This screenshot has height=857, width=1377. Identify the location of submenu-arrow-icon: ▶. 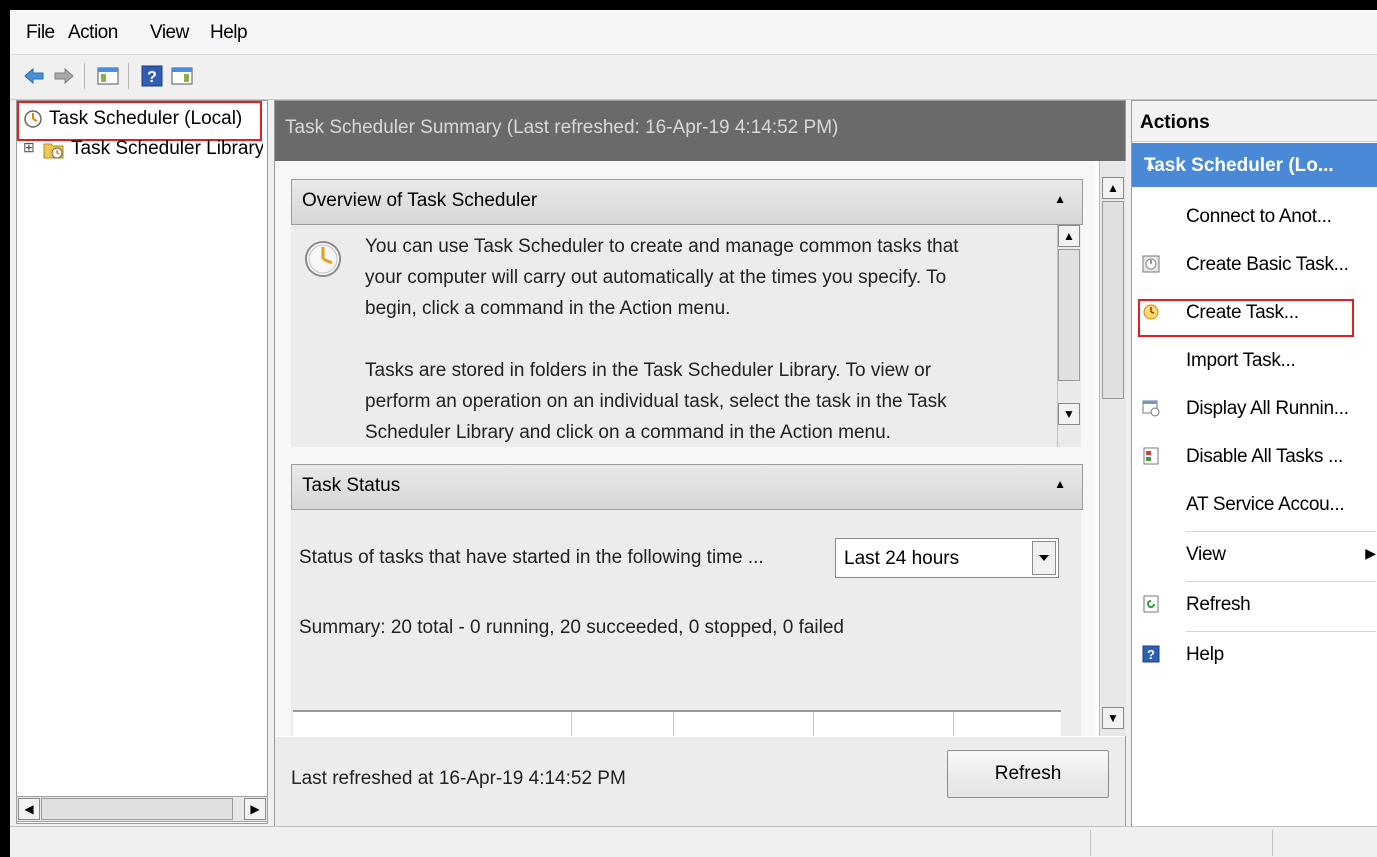
(1370, 553).